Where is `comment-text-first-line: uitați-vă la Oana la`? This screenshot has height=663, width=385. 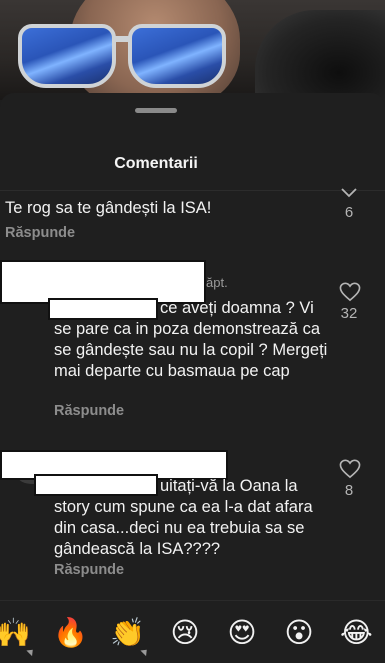 comment-text-first-line: uitați-vă la Oana la is located at coordinates (229, 486).